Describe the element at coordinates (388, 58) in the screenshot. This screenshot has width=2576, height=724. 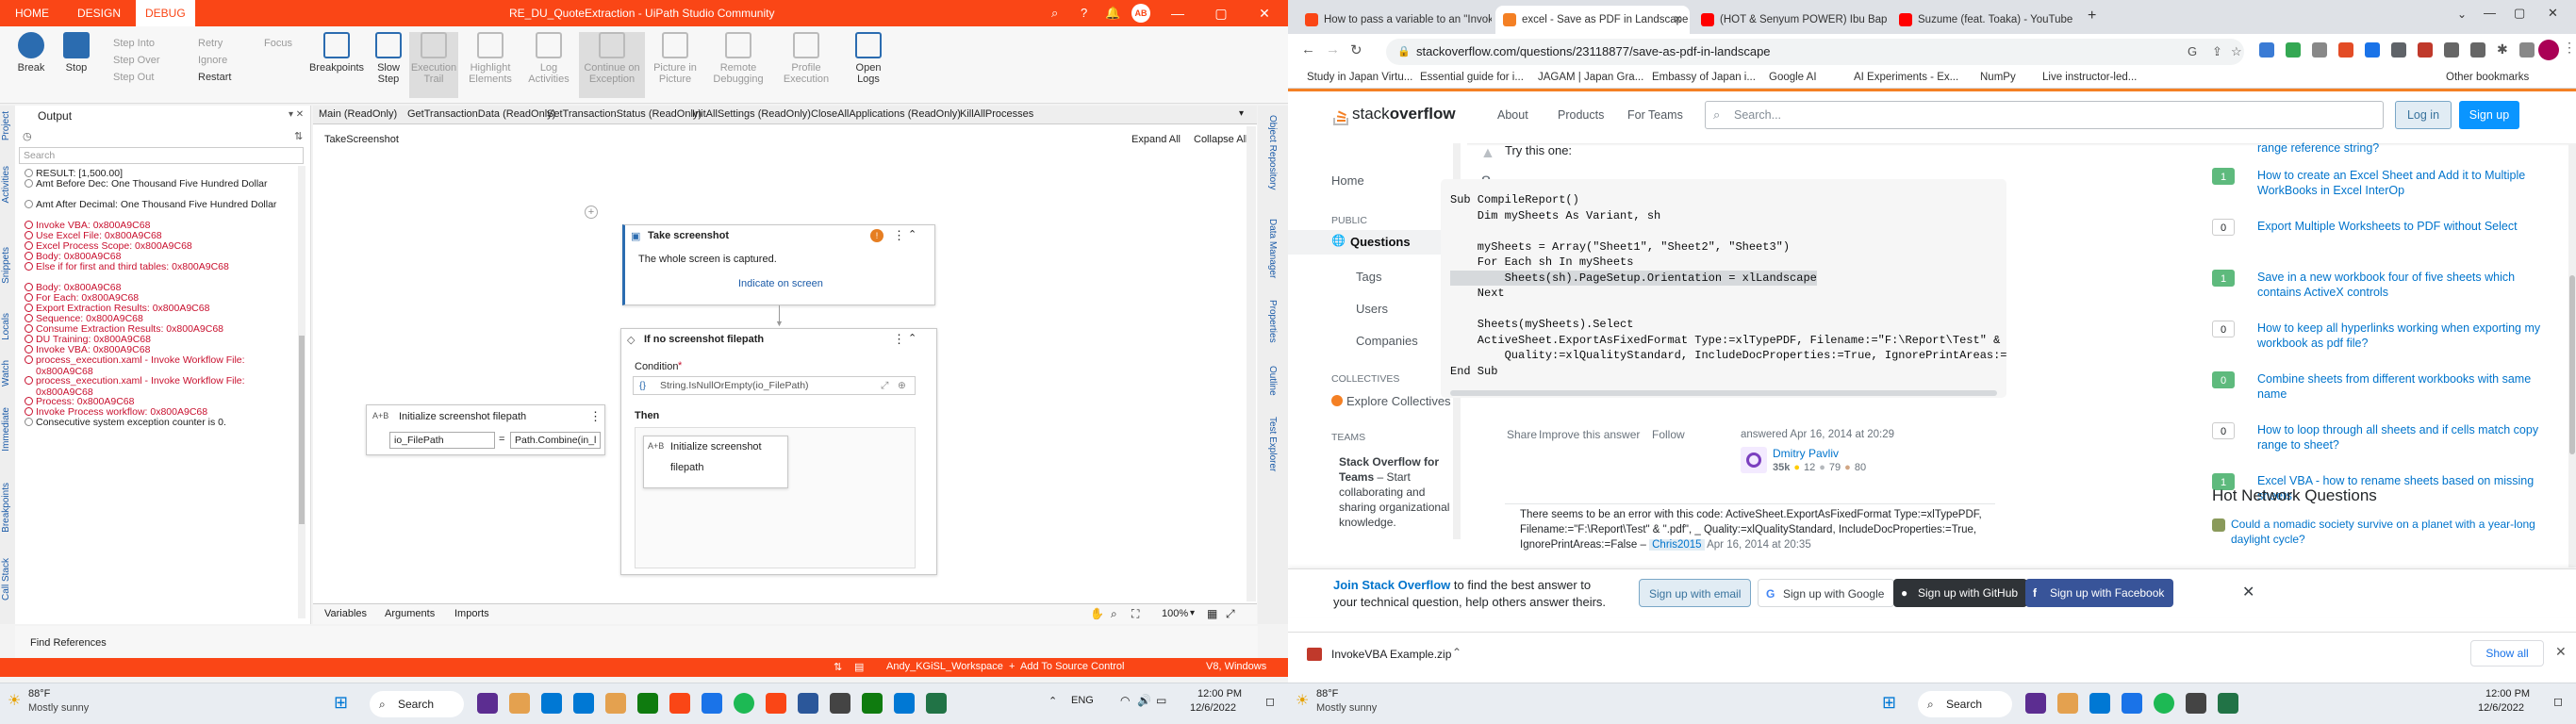
I see `slow-step-button: Slow Step` at that location.